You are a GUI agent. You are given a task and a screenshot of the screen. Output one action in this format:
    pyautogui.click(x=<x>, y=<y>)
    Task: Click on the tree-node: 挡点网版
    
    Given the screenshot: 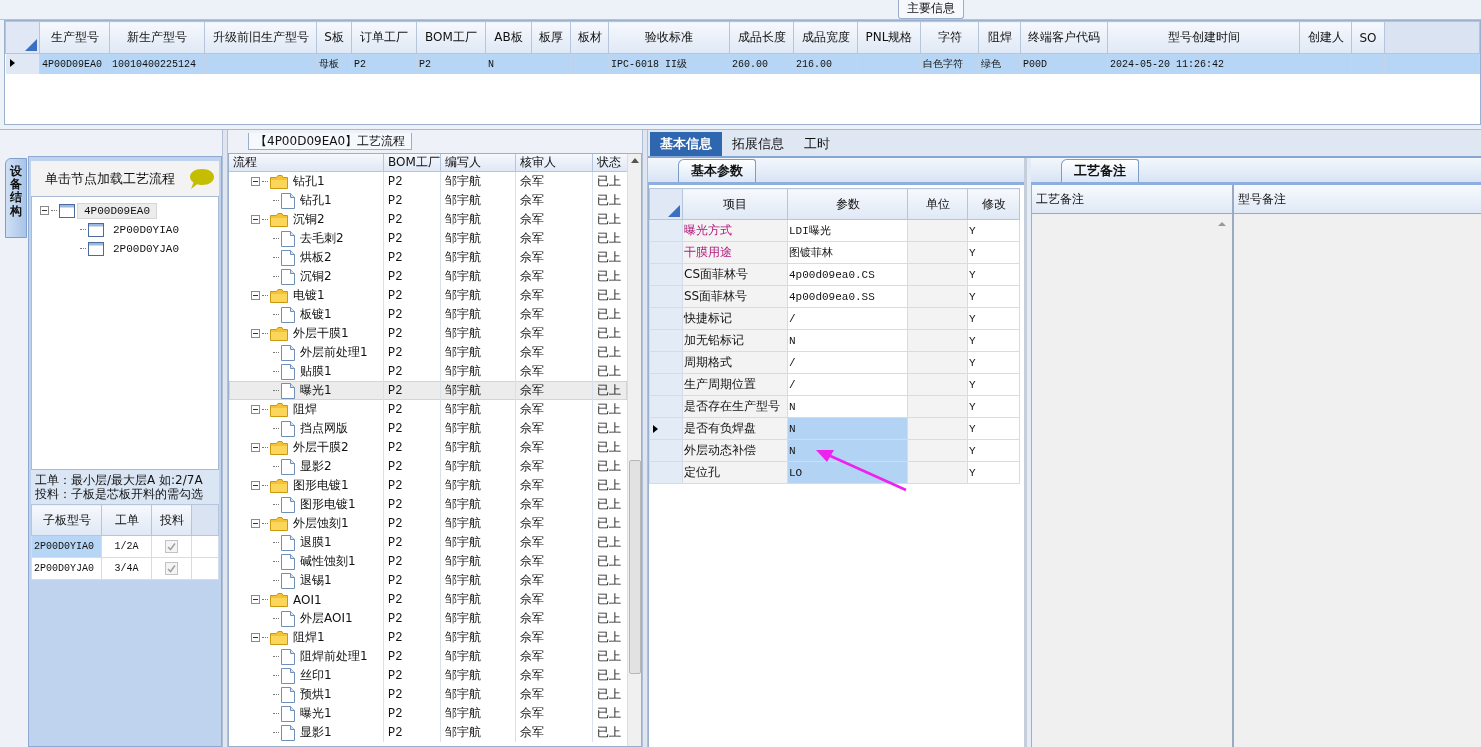 What is the action you would take?
    pyautogui.click(x=322, y=428)
    